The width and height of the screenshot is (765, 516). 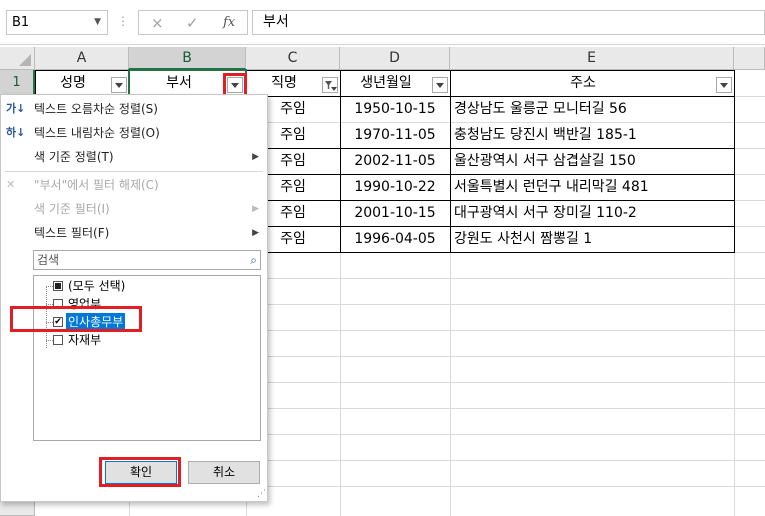 What do you see at coordinates (11, 184) in the screenshot?
I see `clear-filter-icon: ✕` at bounding box center [11, 184].